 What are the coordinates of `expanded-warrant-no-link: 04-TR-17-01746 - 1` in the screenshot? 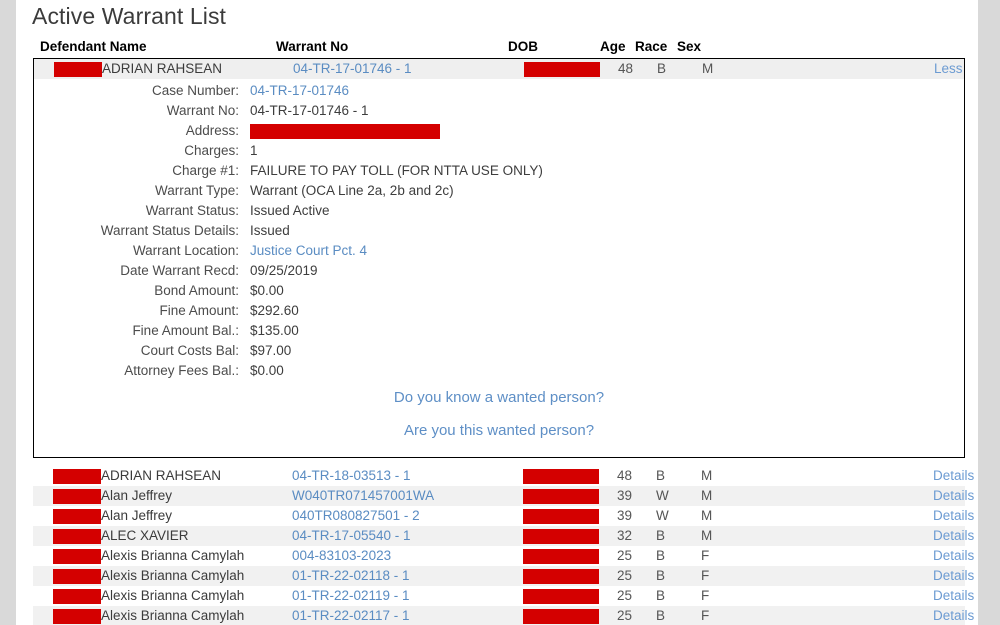 It's located at (352, 68).